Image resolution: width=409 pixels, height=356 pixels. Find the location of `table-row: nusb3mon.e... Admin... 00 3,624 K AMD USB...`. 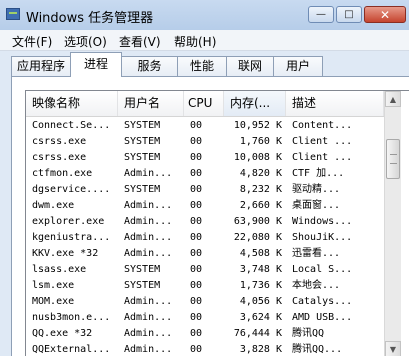

table-row: nusb3mon.e... Admin... 00 3,624 K AMD USB... is located at coordinates (205, 318).